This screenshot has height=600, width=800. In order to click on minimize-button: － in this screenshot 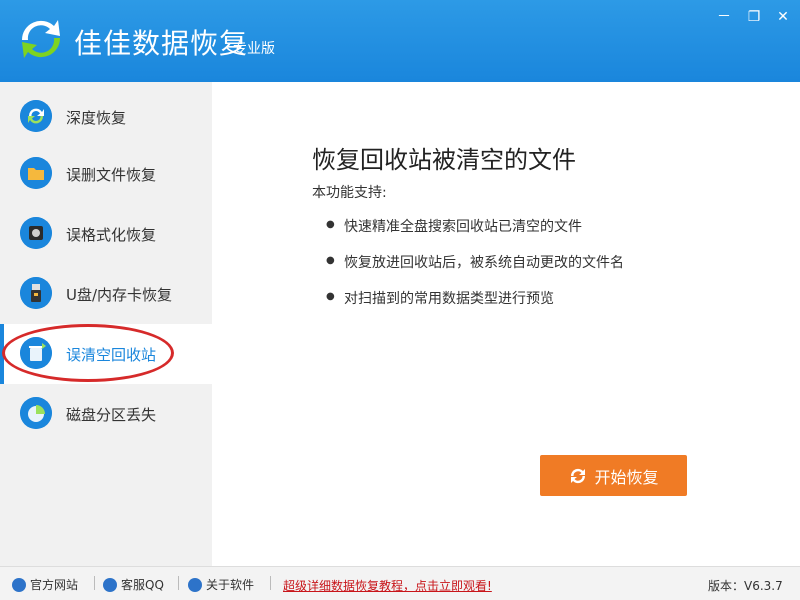, I will do `click(724, 17)`.